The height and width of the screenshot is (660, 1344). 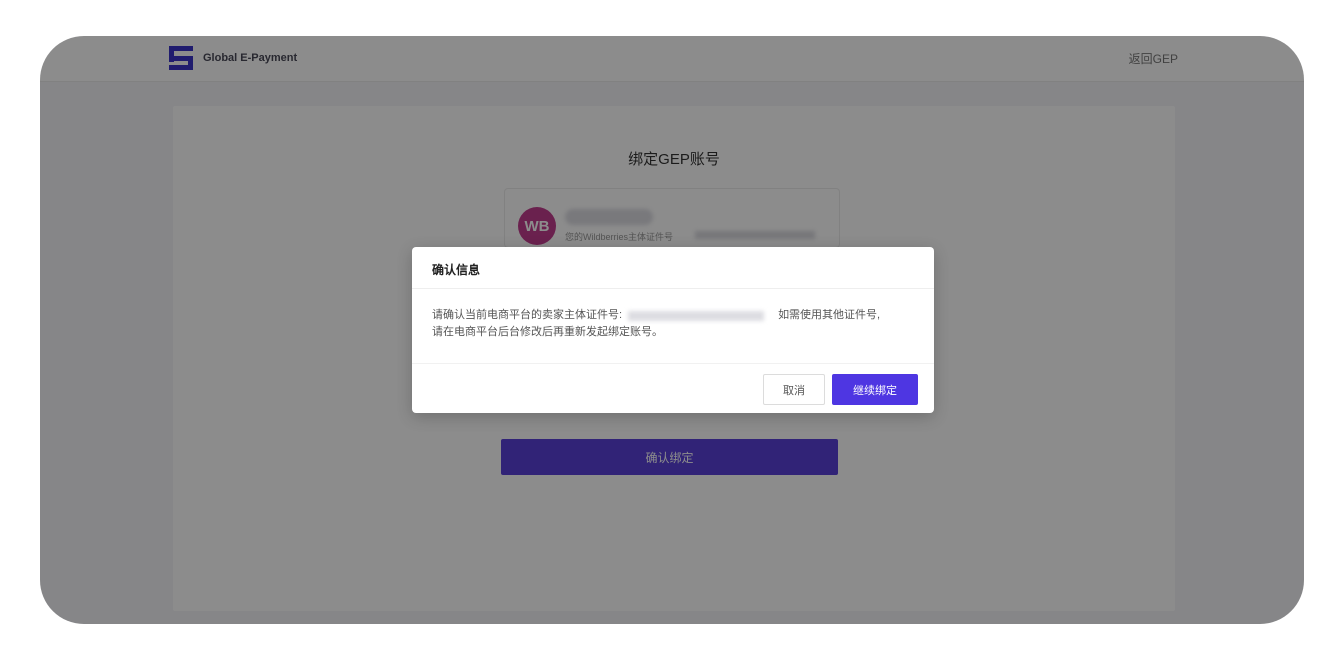 What do you see at coordinates (829, 315) in the screenshot?
I see `dialog-body-suffix: 如需使用其他证件号,` at bounding box center [829, 315].